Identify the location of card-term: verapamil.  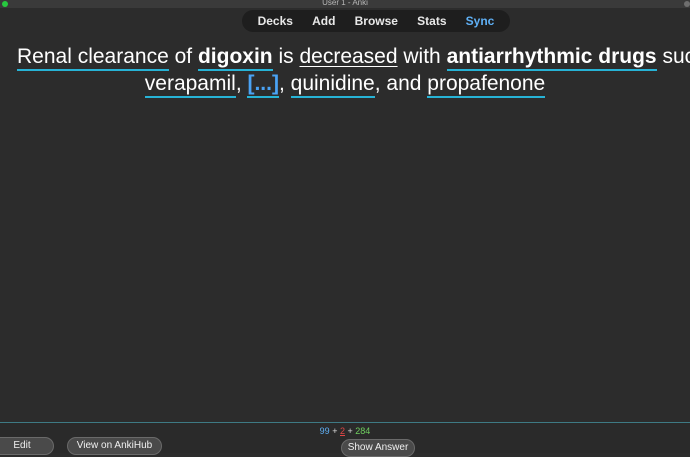
(190, 85).